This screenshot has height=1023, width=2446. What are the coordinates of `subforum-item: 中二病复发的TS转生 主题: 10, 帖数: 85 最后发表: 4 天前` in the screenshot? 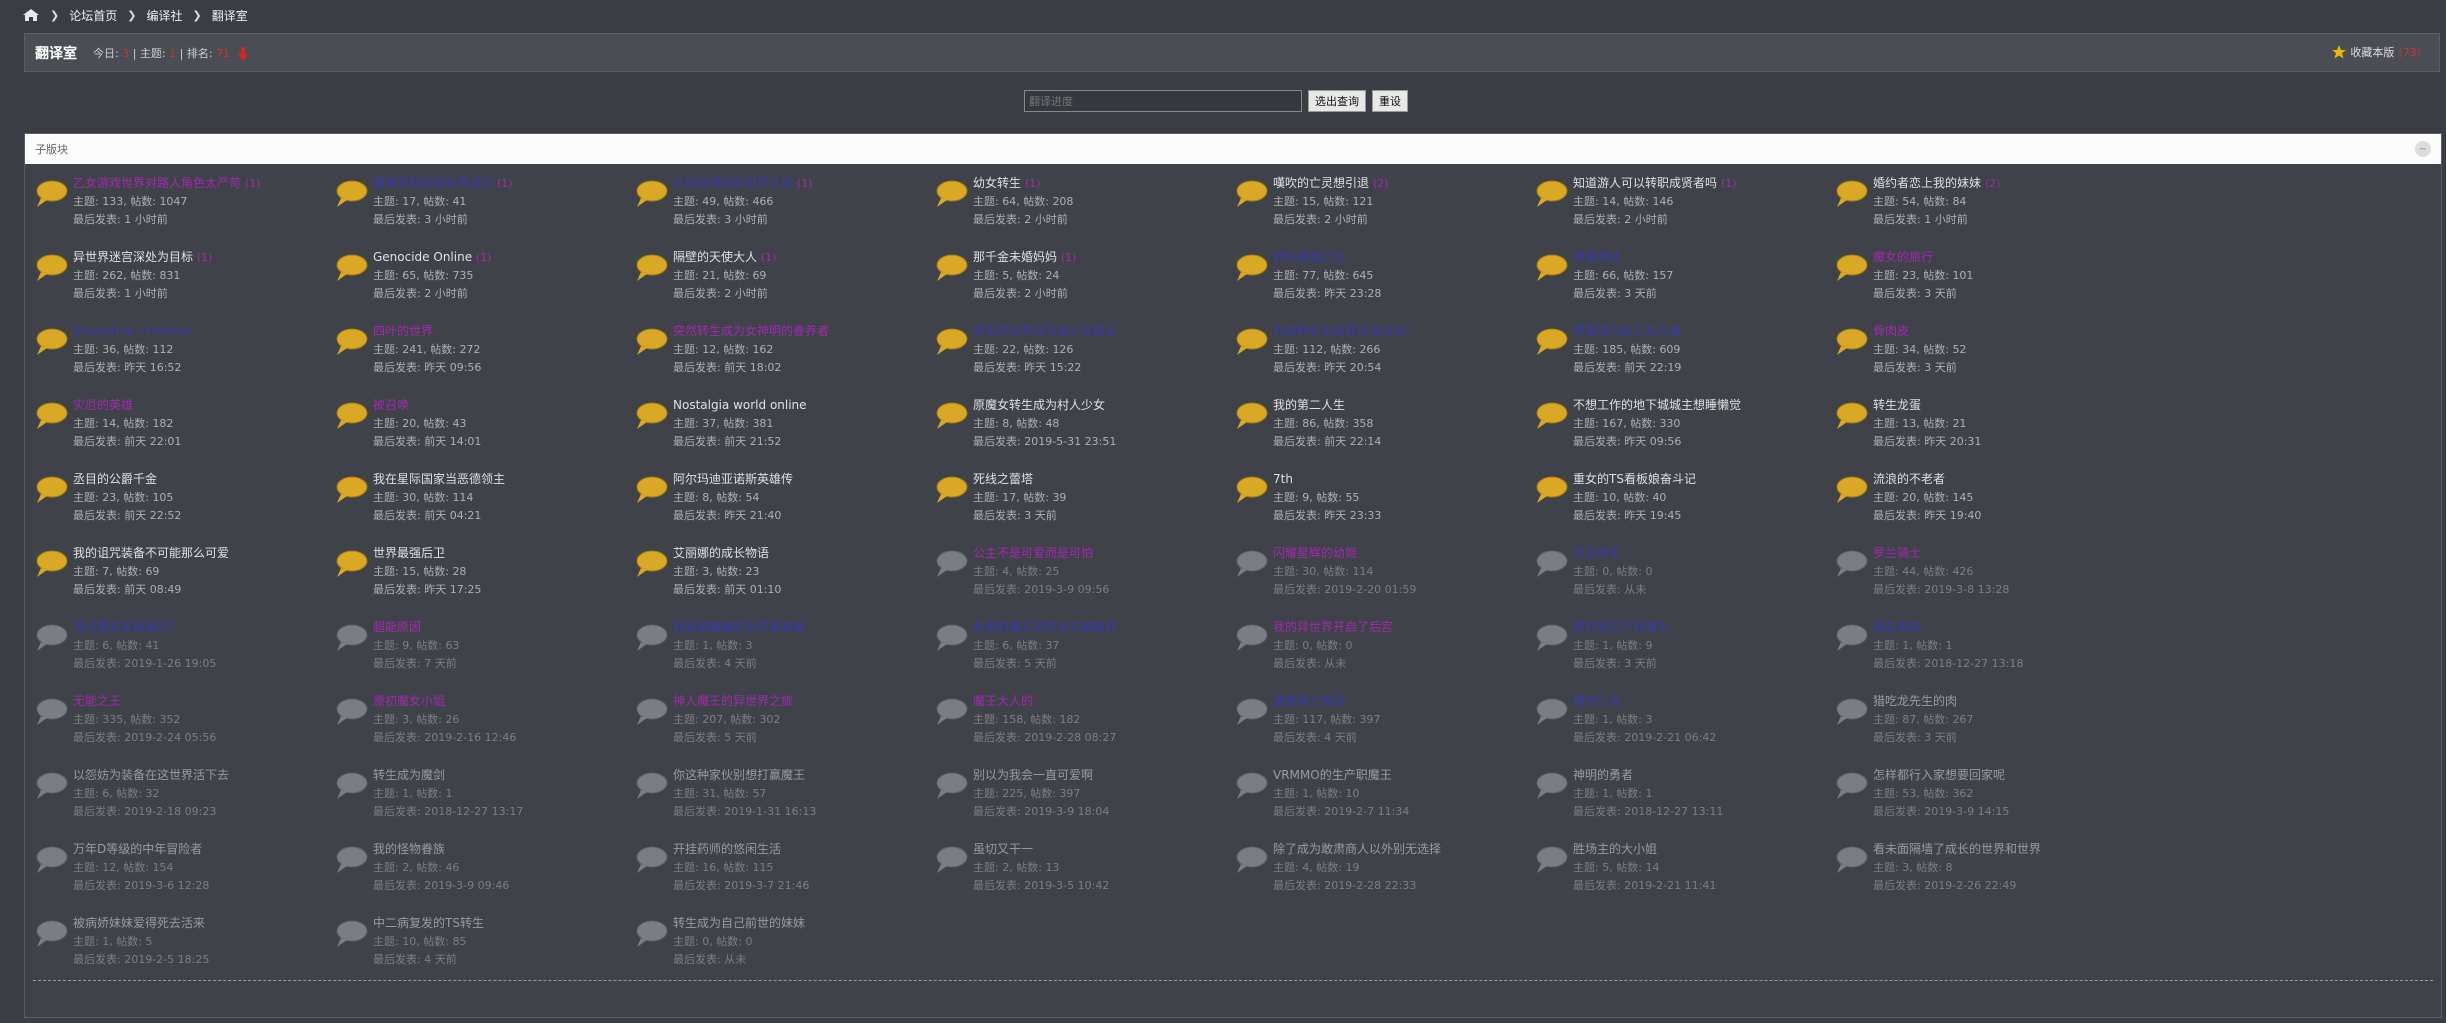 It's located at (481, 951).